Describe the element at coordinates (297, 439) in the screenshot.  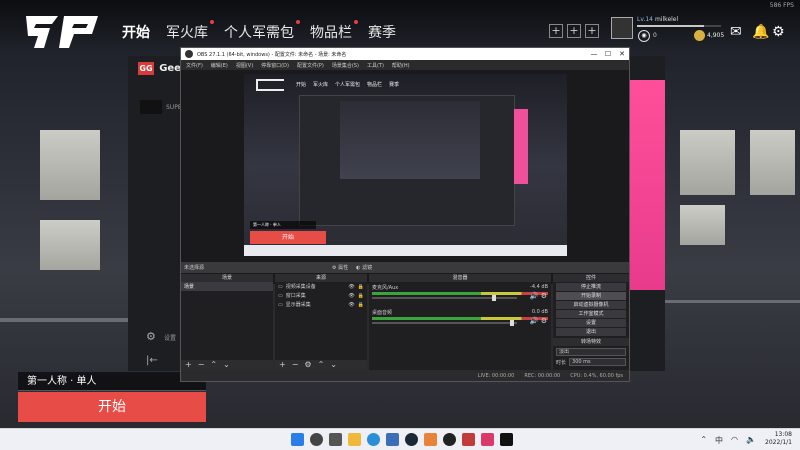
I see `start-menu-icon` at that location.